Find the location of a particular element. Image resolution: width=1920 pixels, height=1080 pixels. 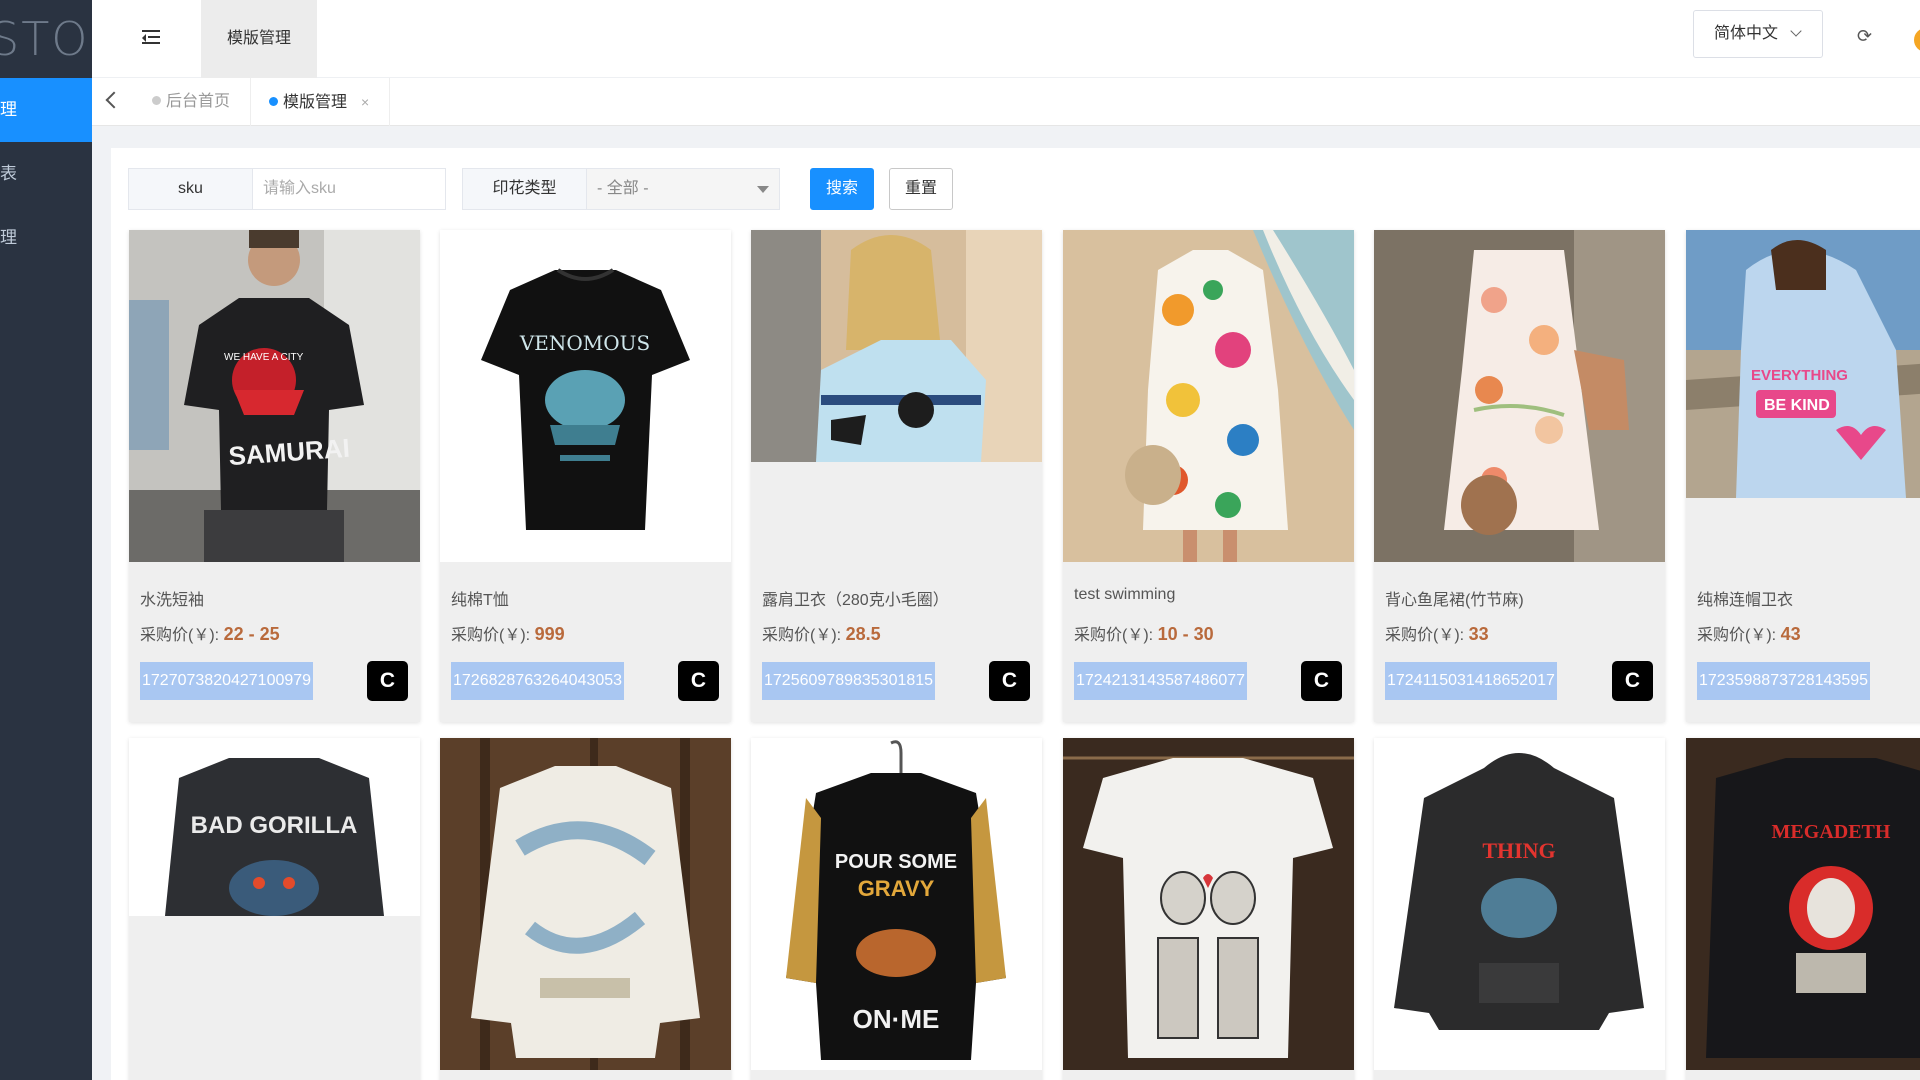

product-card: MEGADETH is located at coordinates (1803, 909).